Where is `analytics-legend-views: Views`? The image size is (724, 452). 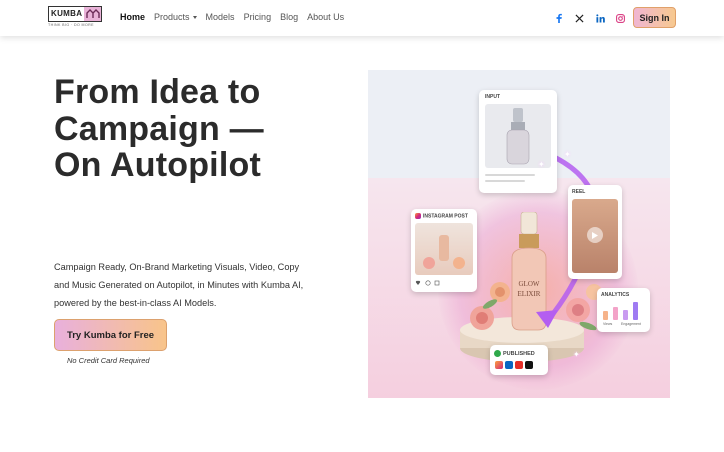
analytics-legend-views: Views is located at coordinates (608, 324).